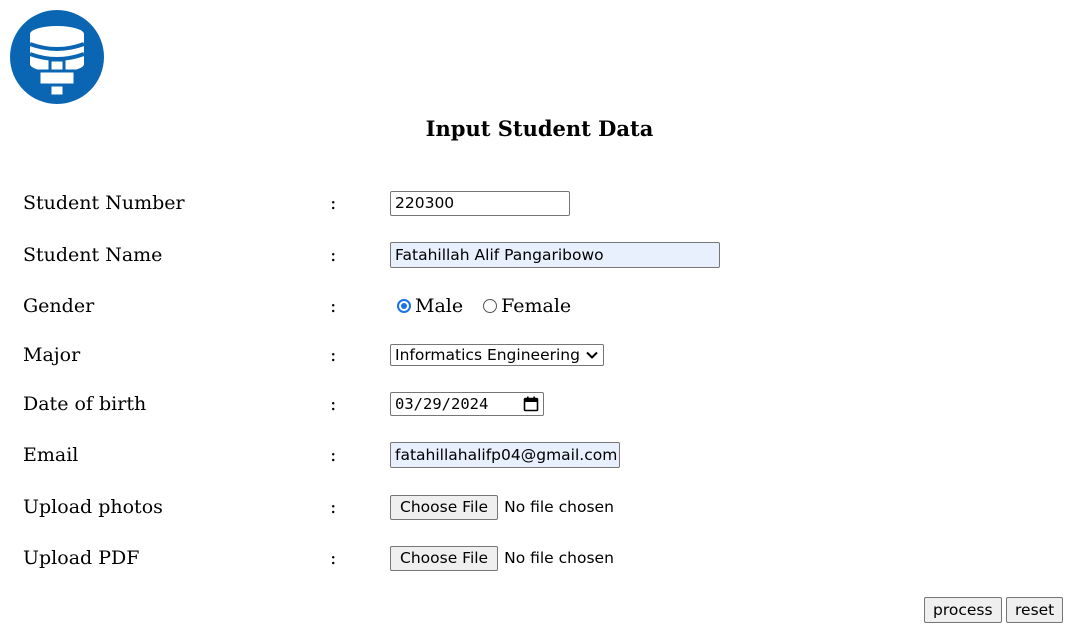  Describe the element at coordinates (487, 355) in the screenshot. I see `major-selected-value: Informatics Engineering` at that location.